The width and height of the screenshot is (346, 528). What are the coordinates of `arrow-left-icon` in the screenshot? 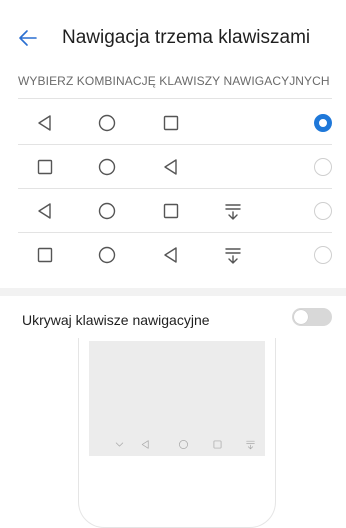 It's located at (28, 38).